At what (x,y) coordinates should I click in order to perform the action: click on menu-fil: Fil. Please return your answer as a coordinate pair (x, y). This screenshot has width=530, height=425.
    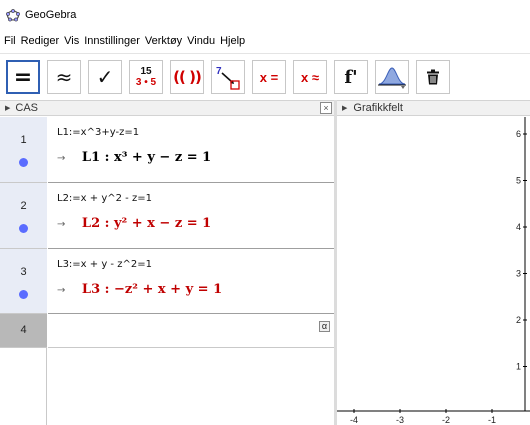
    Looking at the image, I should click on (10, 41).